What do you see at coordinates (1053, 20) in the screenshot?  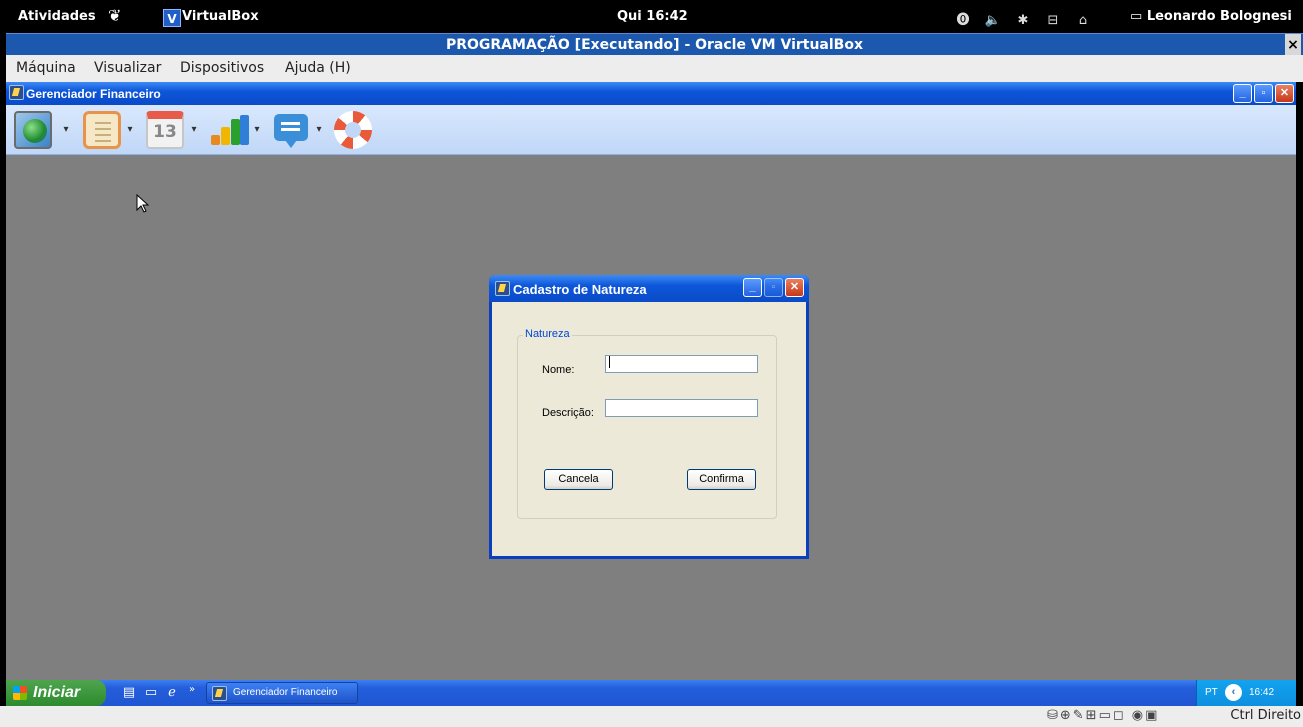 I see `network-icon: ⊟` at bounding box center [1053, 20].